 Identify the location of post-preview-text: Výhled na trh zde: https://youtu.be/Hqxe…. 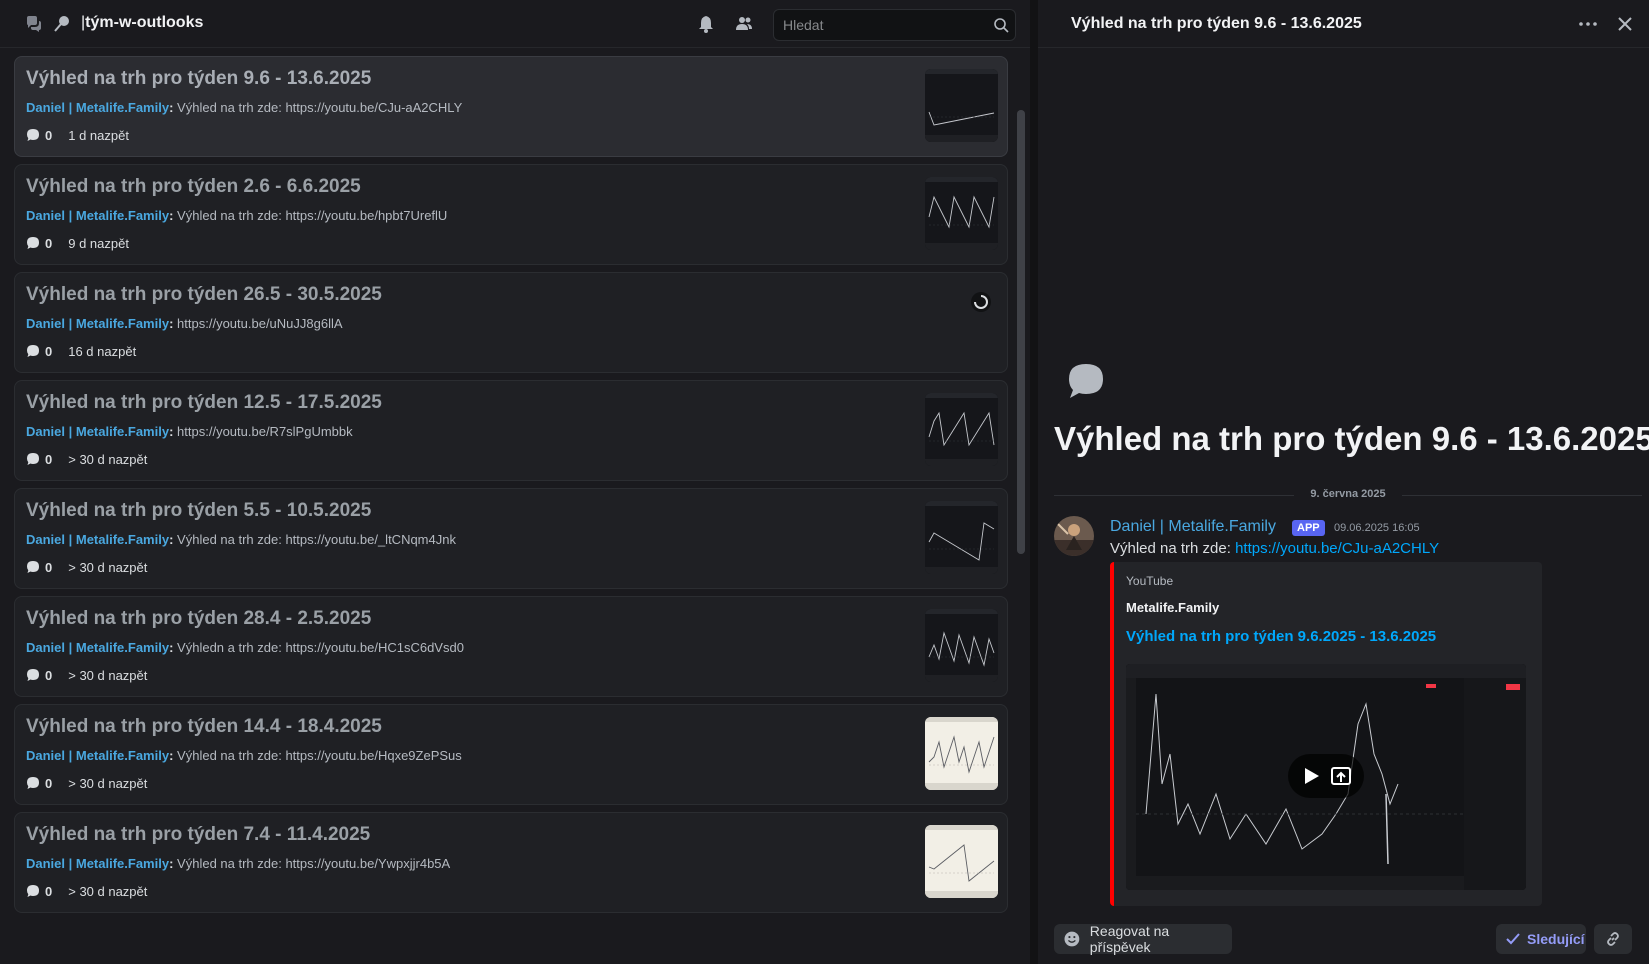
(319, 755).